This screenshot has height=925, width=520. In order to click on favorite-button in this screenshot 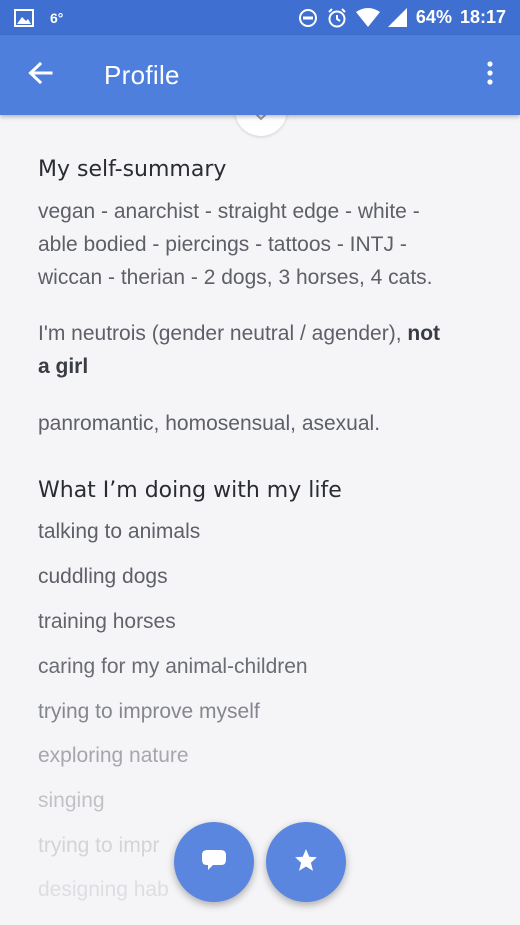, I will do `click(306, 862)`.